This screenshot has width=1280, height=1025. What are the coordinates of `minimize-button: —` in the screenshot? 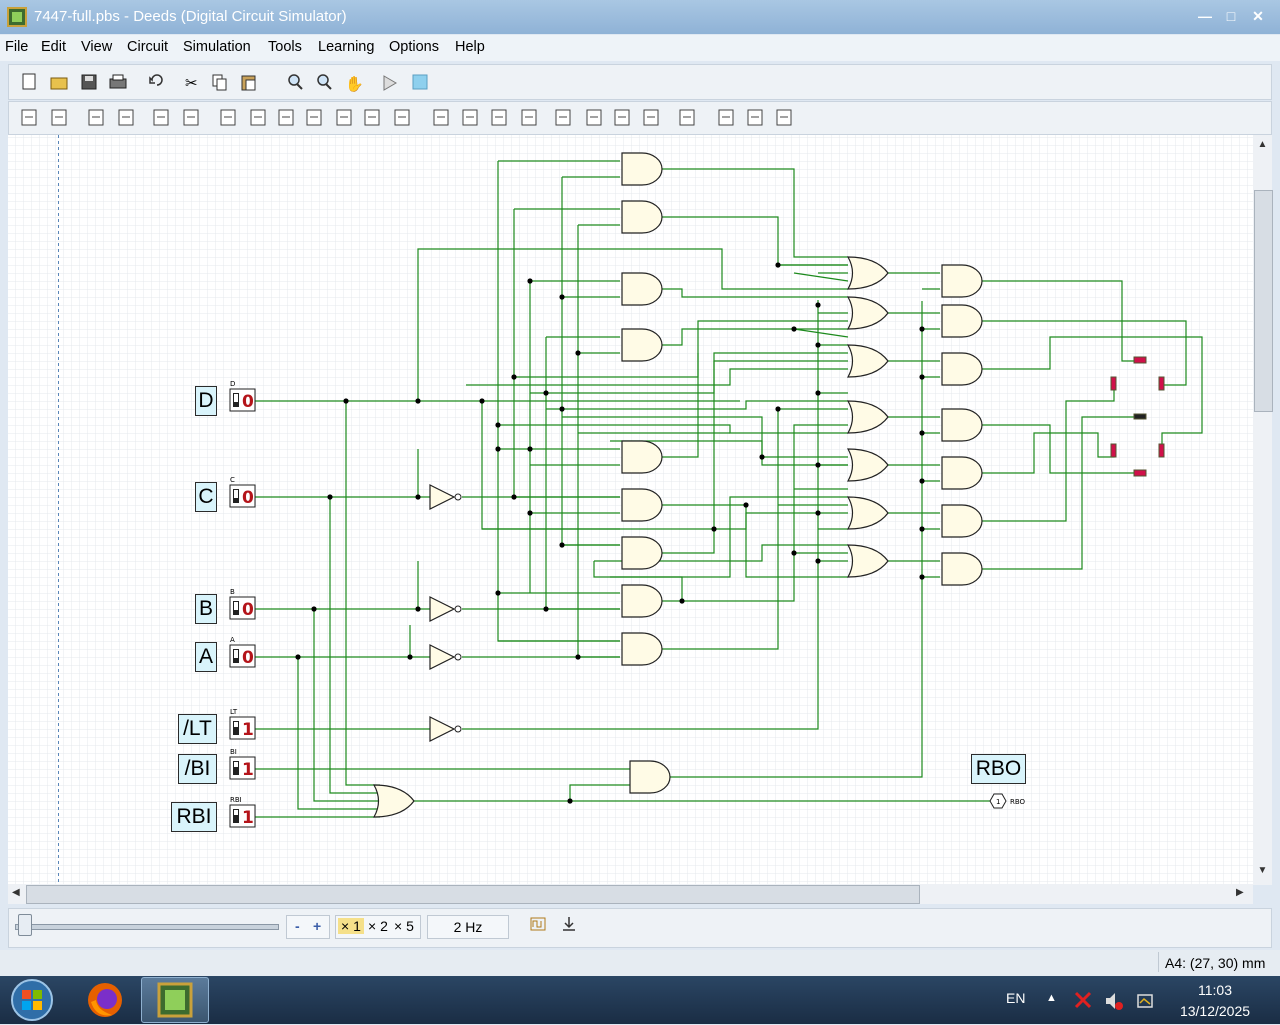 It's located at (1205, 16).